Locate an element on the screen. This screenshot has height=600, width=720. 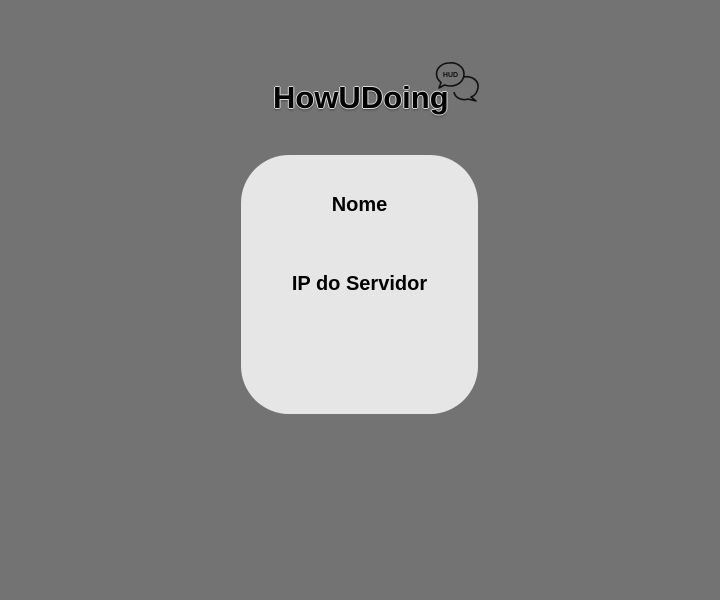
server-ip-label: IP do Servidor is located at coordinates (359, 284).